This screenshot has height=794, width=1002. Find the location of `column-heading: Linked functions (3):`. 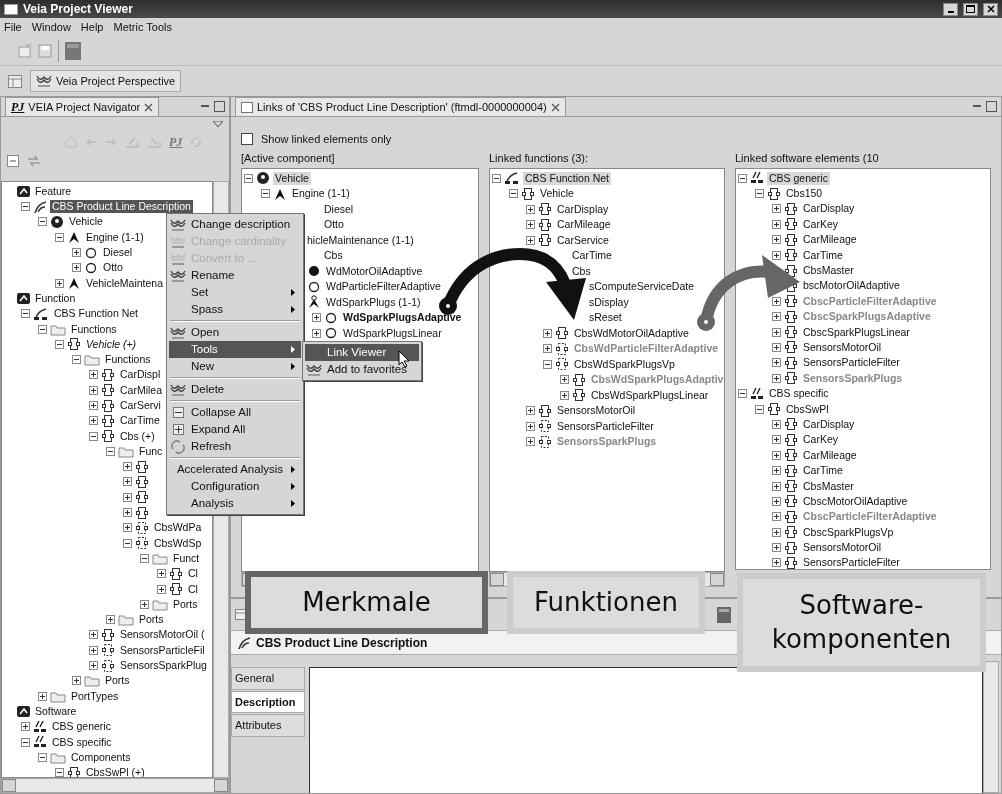

column-heading: Linked functions (3): is located at coordinates (539, 158).